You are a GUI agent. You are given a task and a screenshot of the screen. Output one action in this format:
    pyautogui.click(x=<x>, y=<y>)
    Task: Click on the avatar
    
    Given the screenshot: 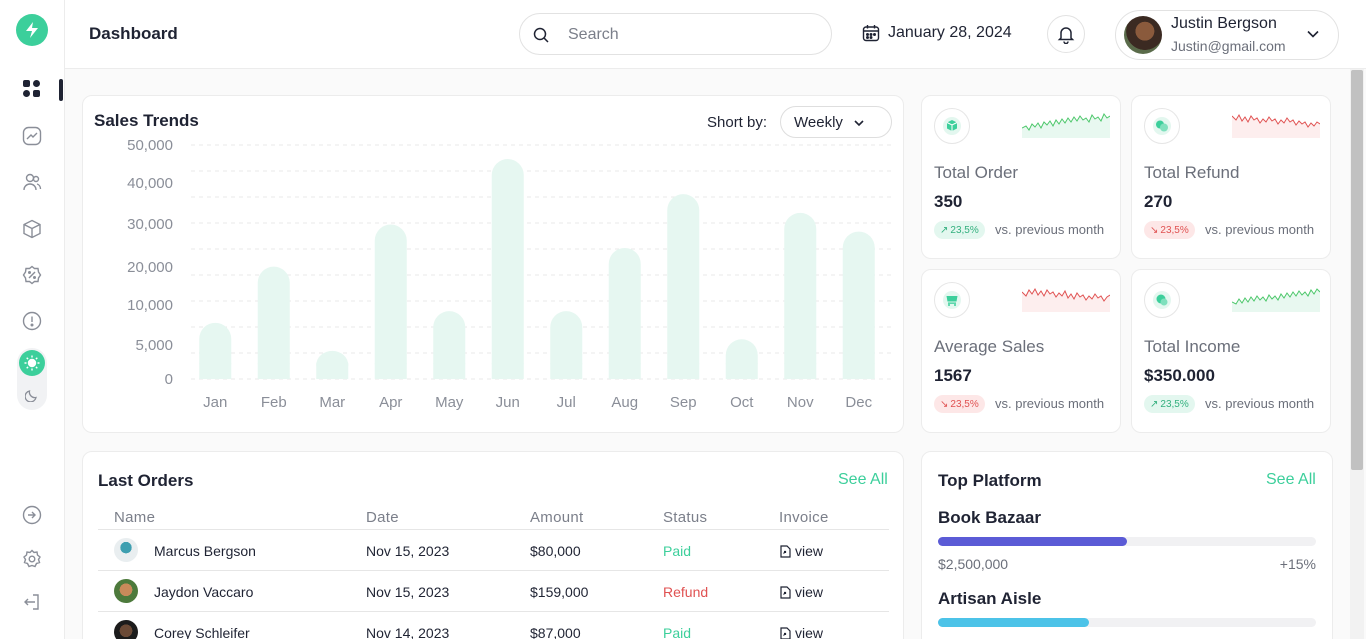 What is the action you would take?
    pyautogui.click(x=126, y=591)
    